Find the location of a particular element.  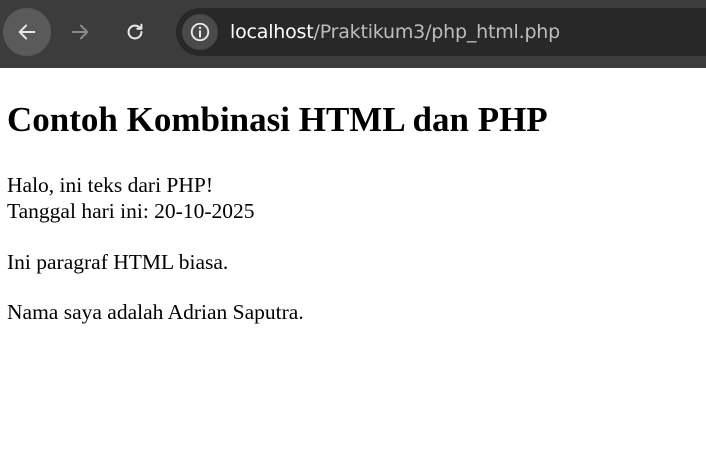

reload-icon is located at coordinates (135, 31).